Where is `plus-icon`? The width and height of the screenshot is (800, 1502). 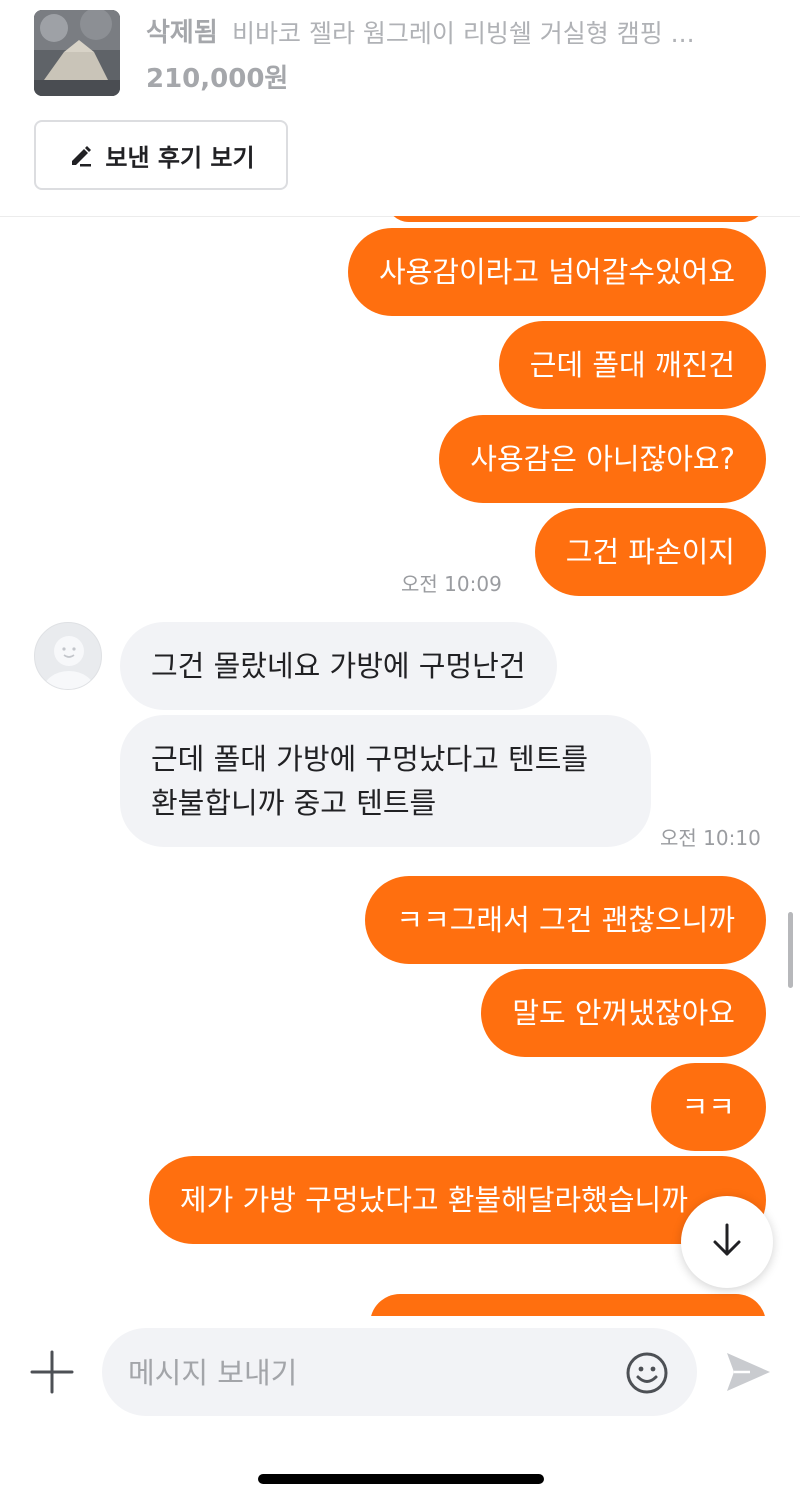 plus-icon is located at coordinates (52, 1374).